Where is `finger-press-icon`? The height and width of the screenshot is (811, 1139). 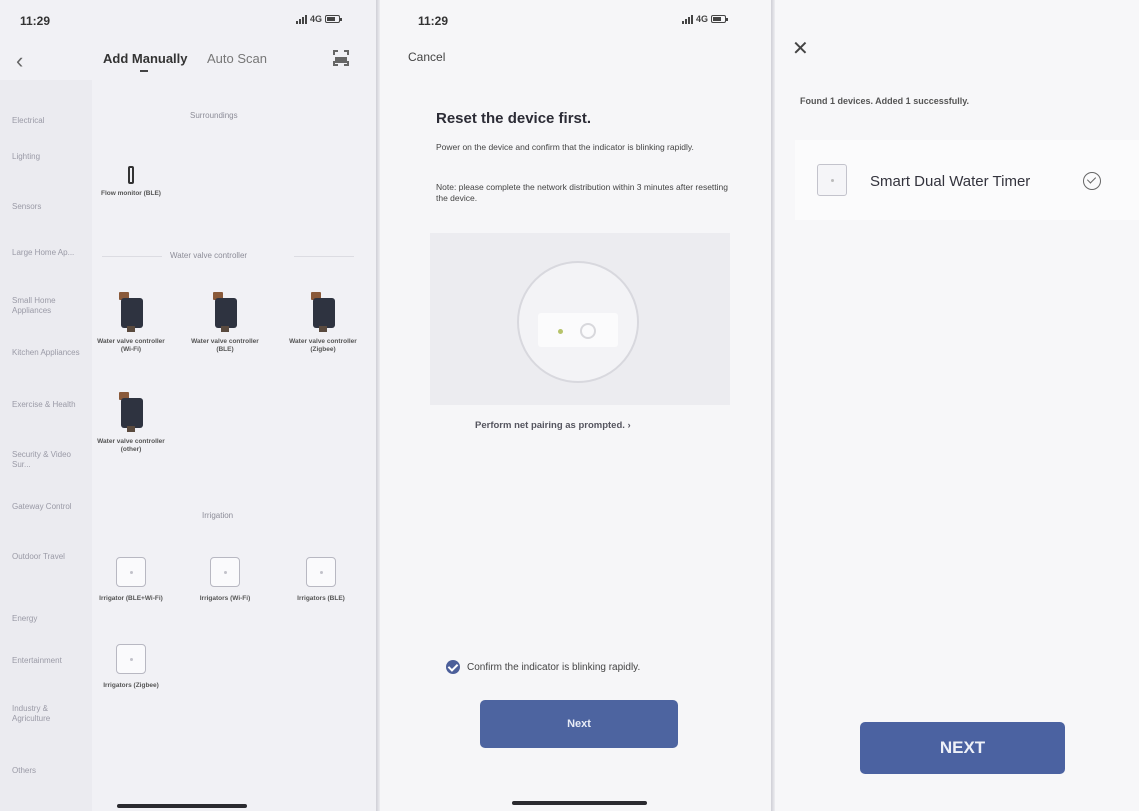 finger-press-icon is located at coordinates (588, 331).